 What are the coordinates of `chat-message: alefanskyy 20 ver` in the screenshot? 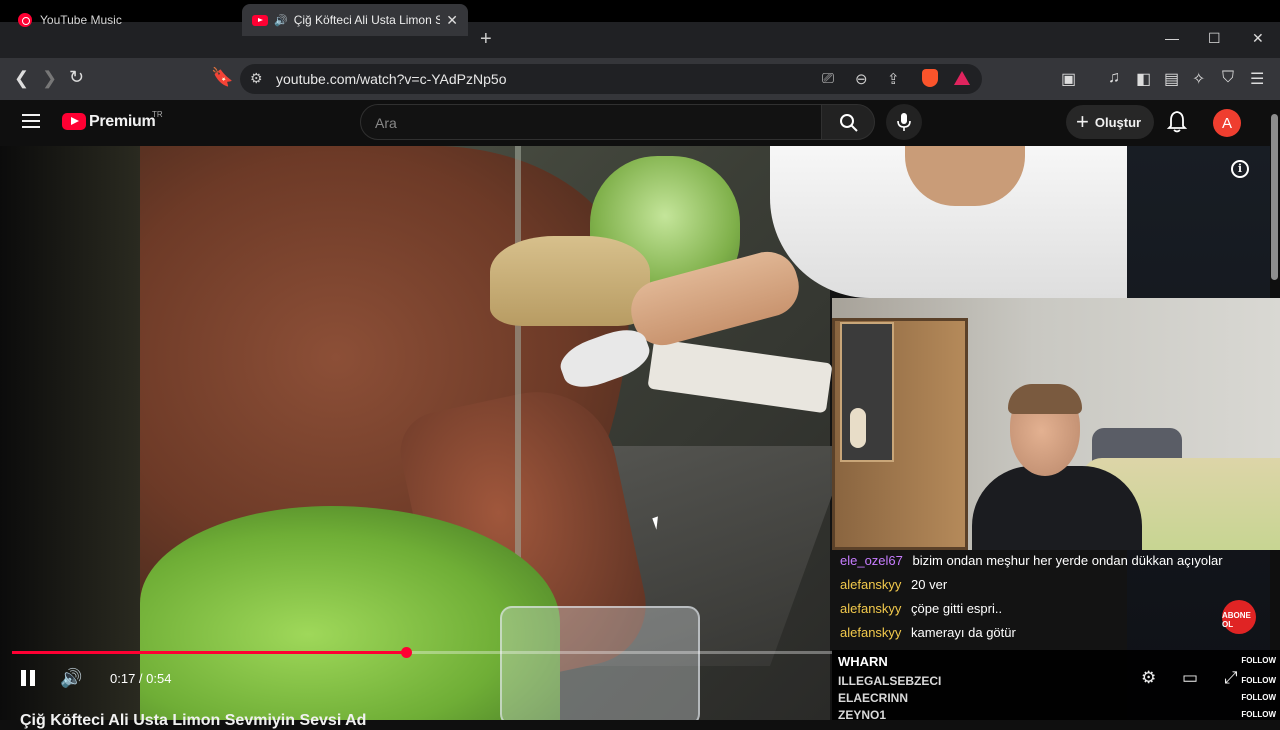 It's located at (1050, 589).